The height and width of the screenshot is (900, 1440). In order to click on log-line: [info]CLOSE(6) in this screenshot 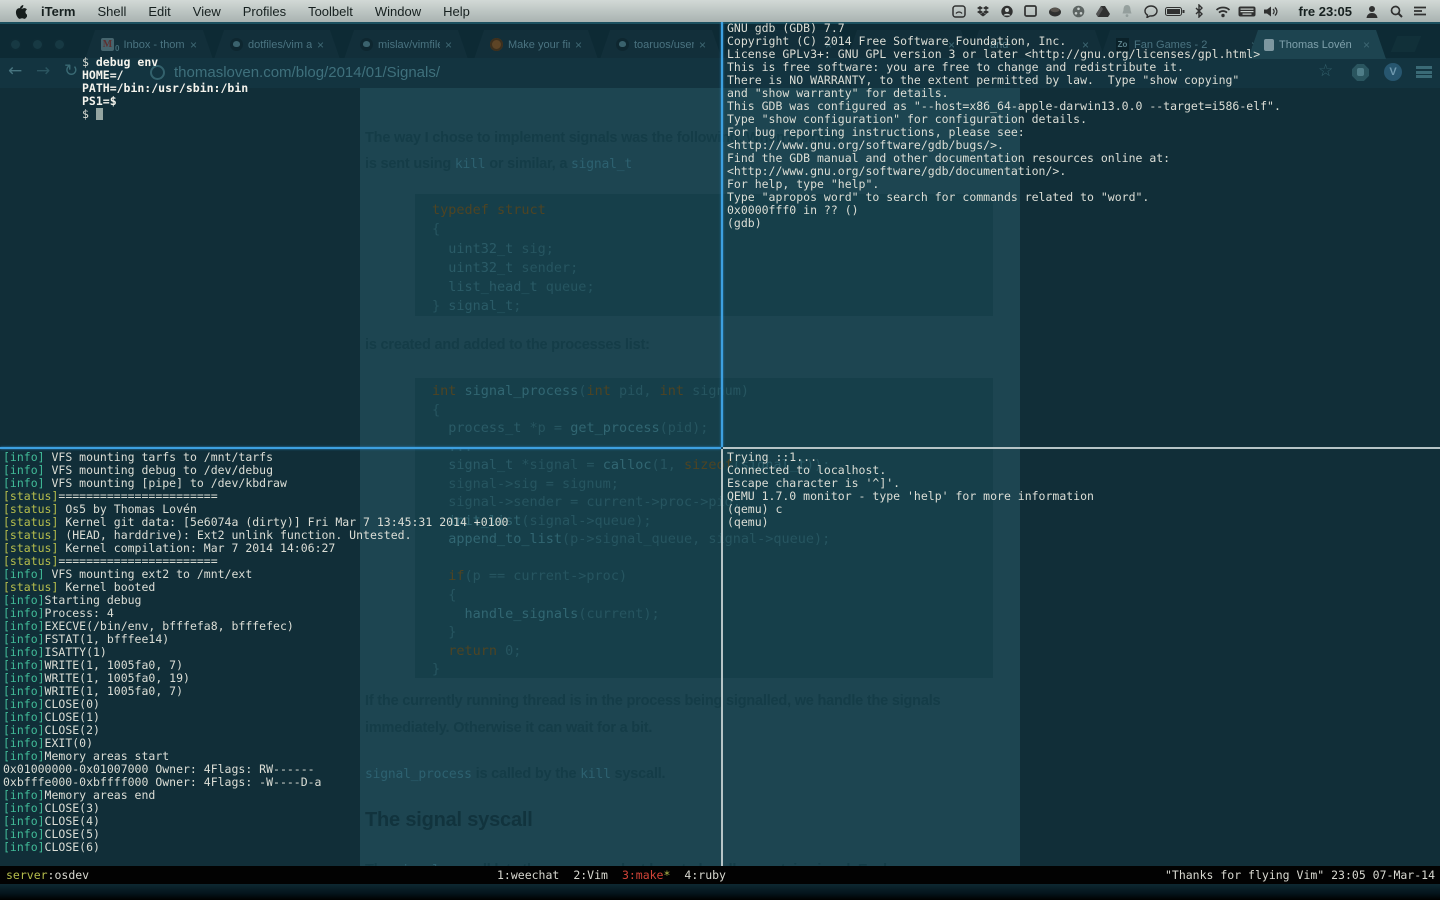, I will do `click(51, 847)`.